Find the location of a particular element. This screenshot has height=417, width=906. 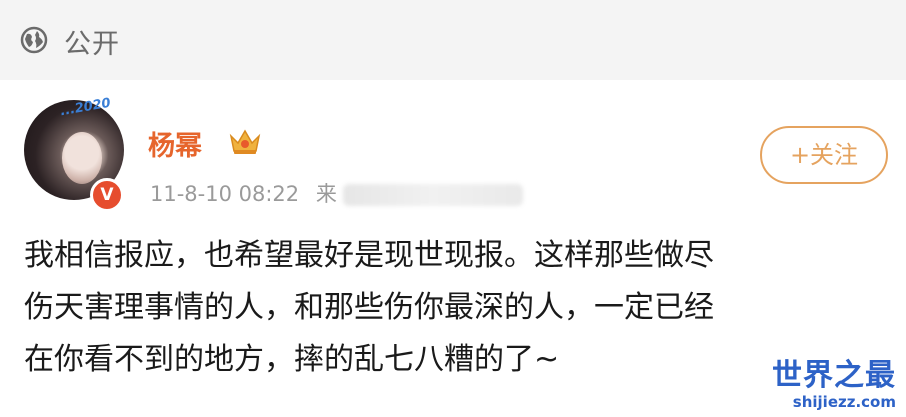

visibility-label: 公开 is located at coordinates (92, 44).